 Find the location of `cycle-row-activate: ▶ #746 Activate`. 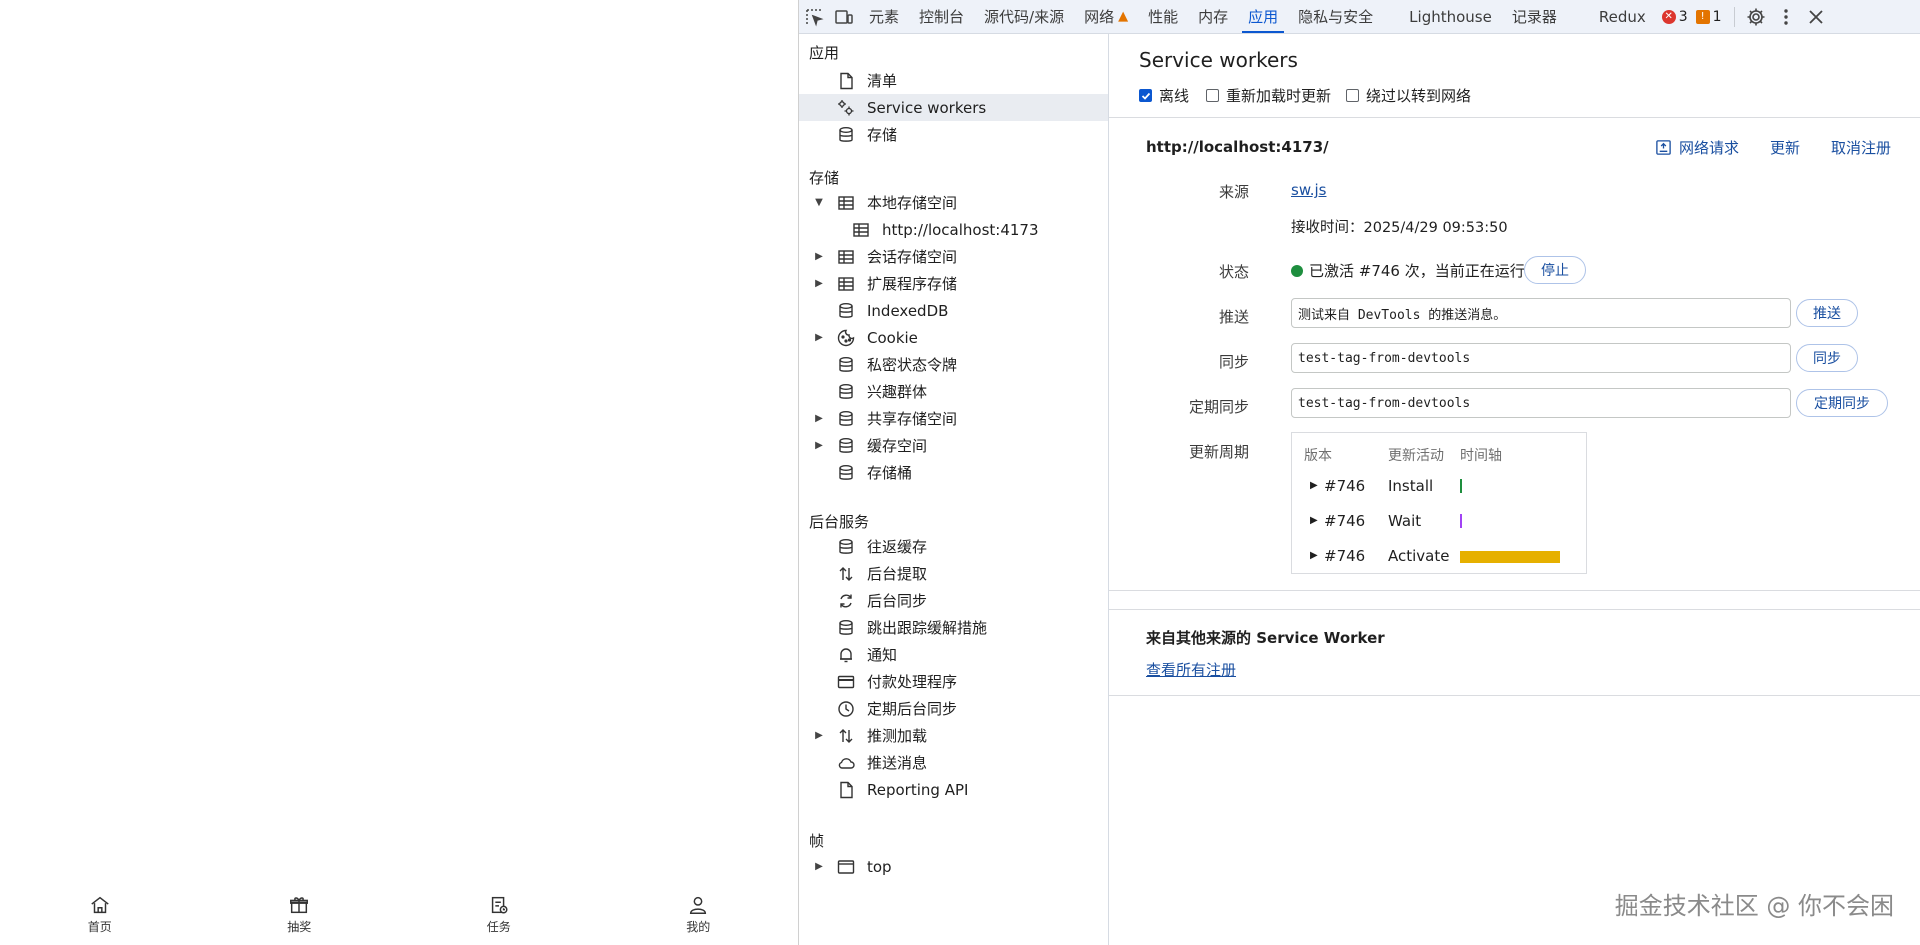

cycle-row-activate: ▶ #746 Activate is located at coordinates (1439, 557).